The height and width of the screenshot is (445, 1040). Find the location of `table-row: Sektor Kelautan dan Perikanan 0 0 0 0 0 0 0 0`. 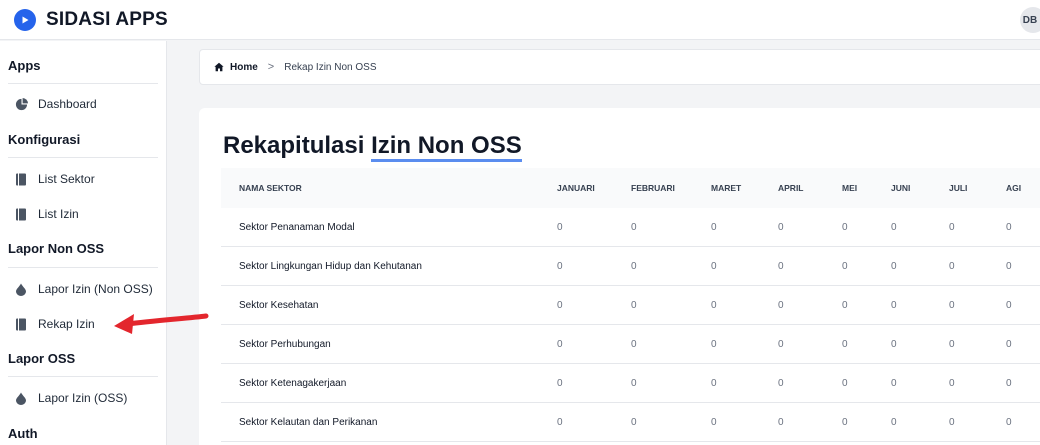

table-row: Sektor Kelautan dan Perikanan 0 0 0 0 0 0 0 0 is located at coordinates (630, 422).